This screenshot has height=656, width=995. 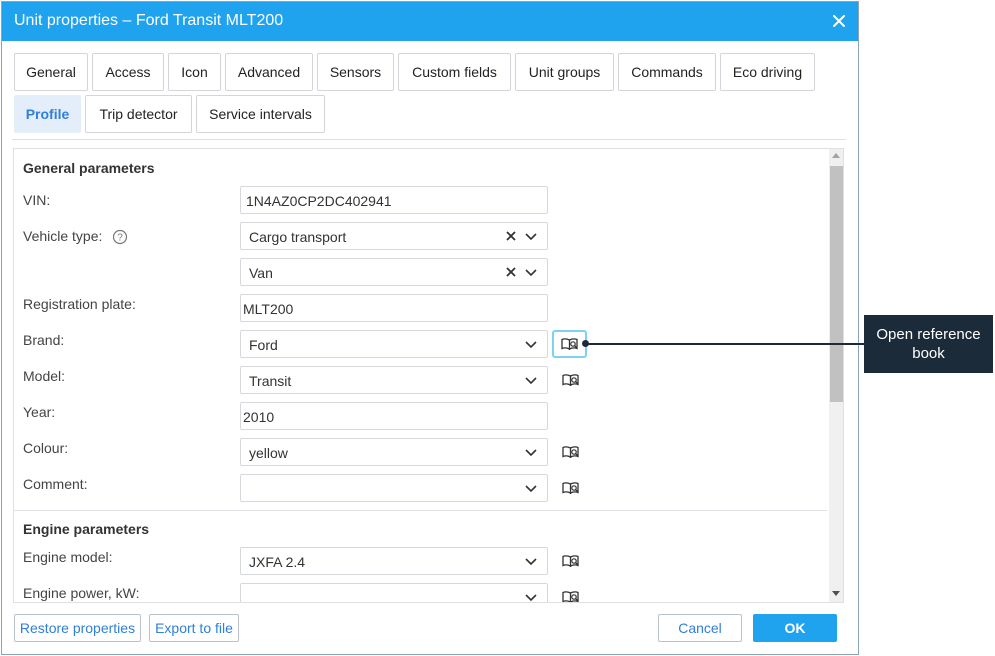 What do you see at coordinates (394, 592) in the screenshot?
I see `engine-power-select` at bounding box center [394, 592].